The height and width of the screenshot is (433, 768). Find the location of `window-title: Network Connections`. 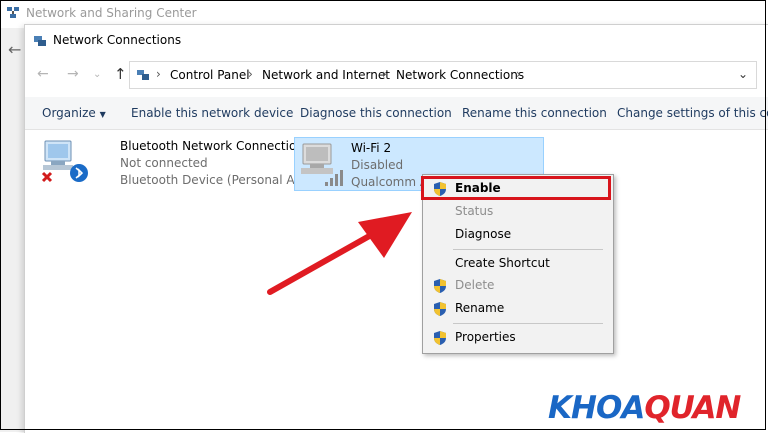

window-title: Network Connections is located at coordinates (117, 40).